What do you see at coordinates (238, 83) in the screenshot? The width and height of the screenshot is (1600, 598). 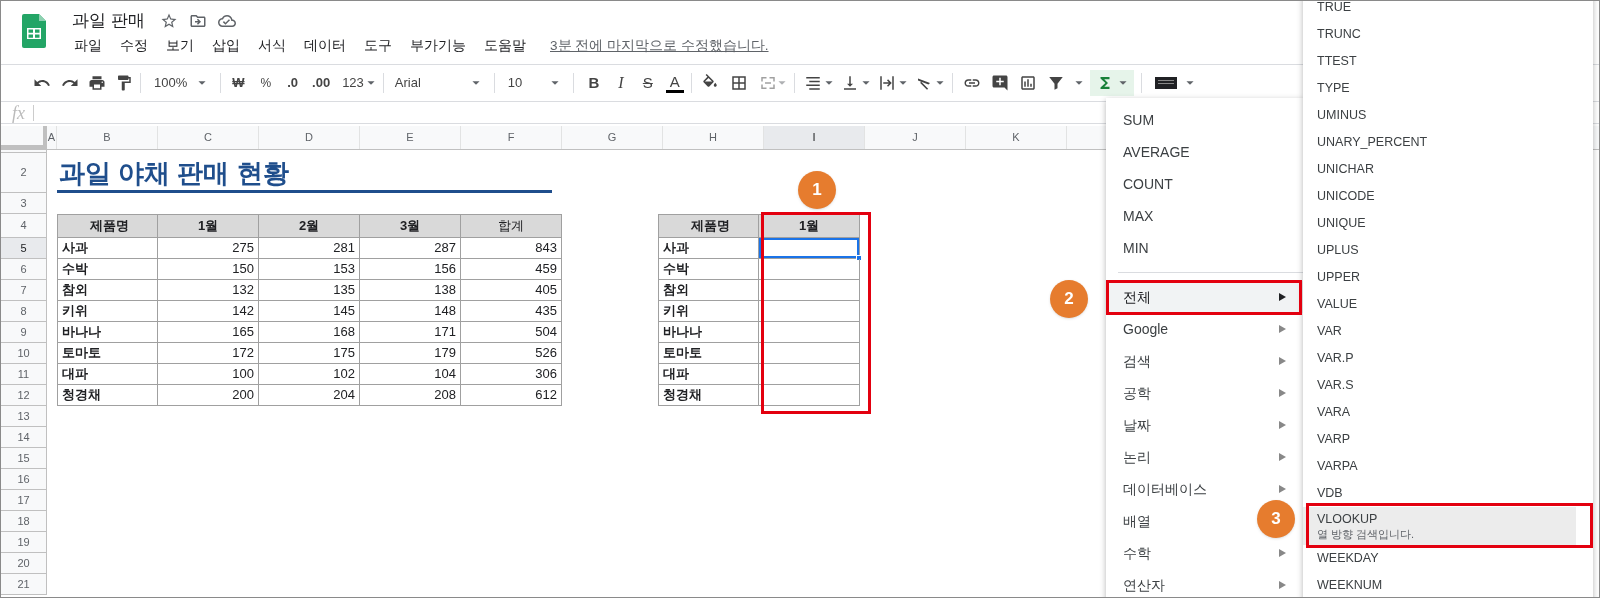 I see `currency-button: ₩` at bounding box center [238, 83].